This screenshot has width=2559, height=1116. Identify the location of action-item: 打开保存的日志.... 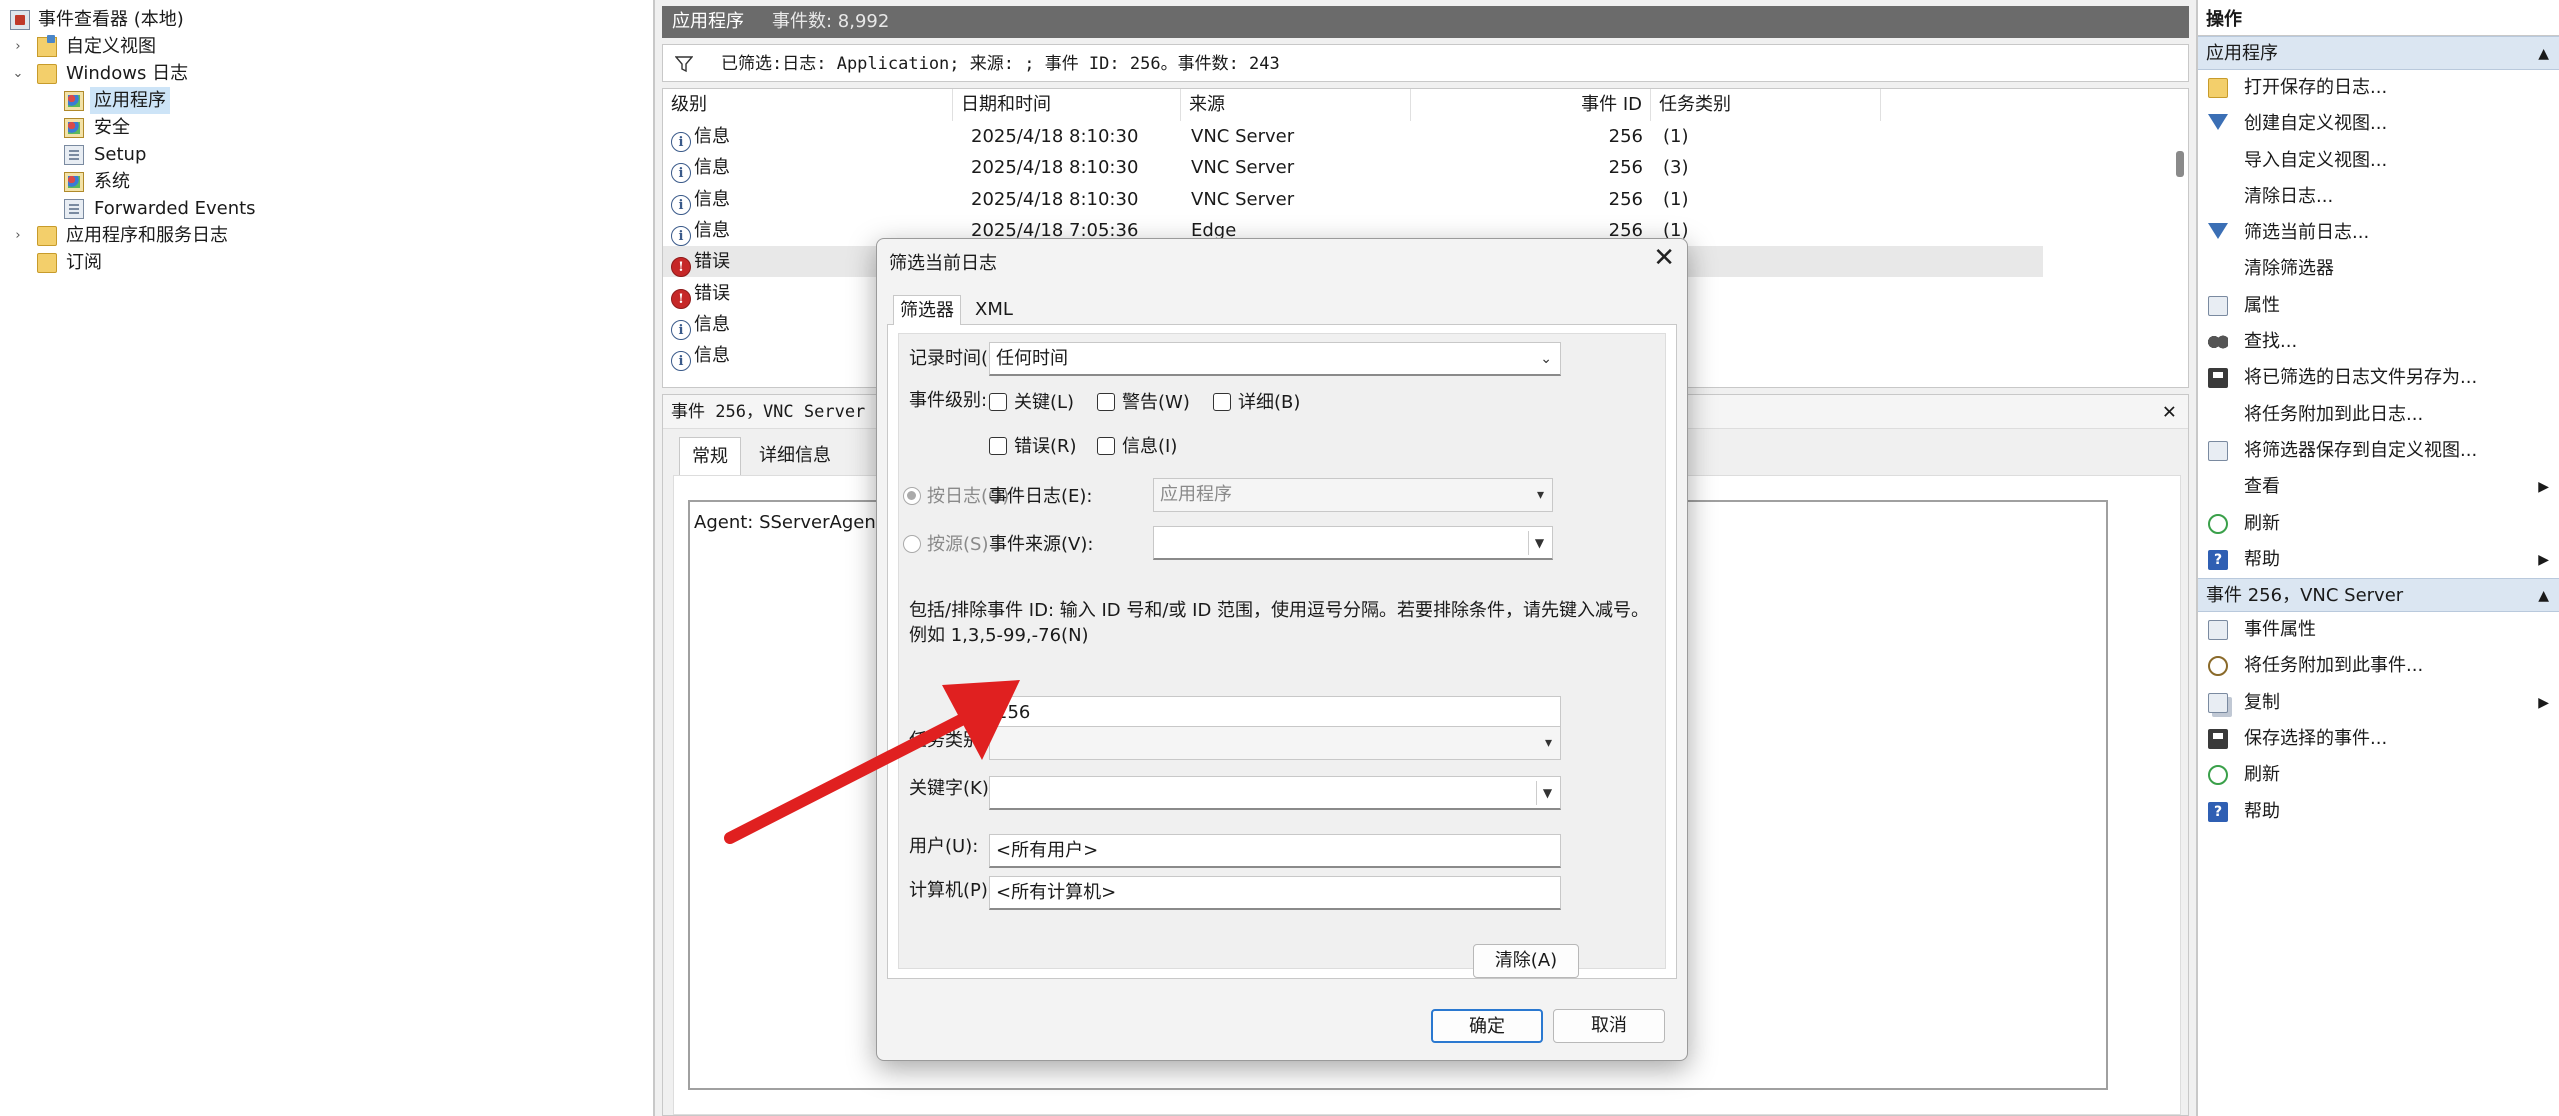
(2378, 88).